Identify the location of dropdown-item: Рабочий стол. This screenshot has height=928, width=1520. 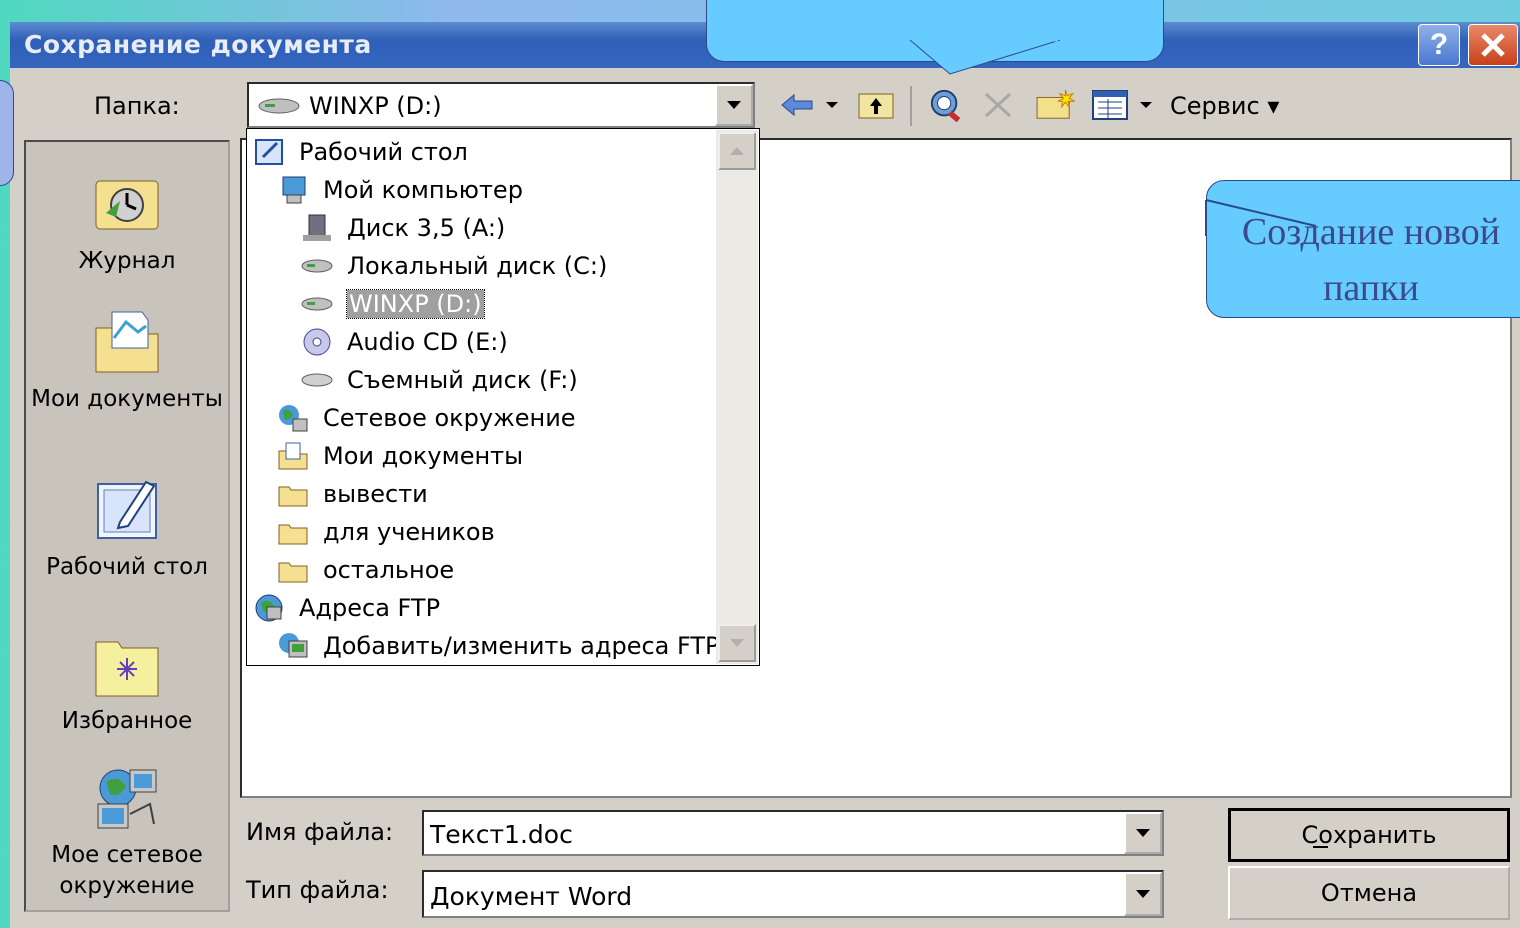
(488, 152).